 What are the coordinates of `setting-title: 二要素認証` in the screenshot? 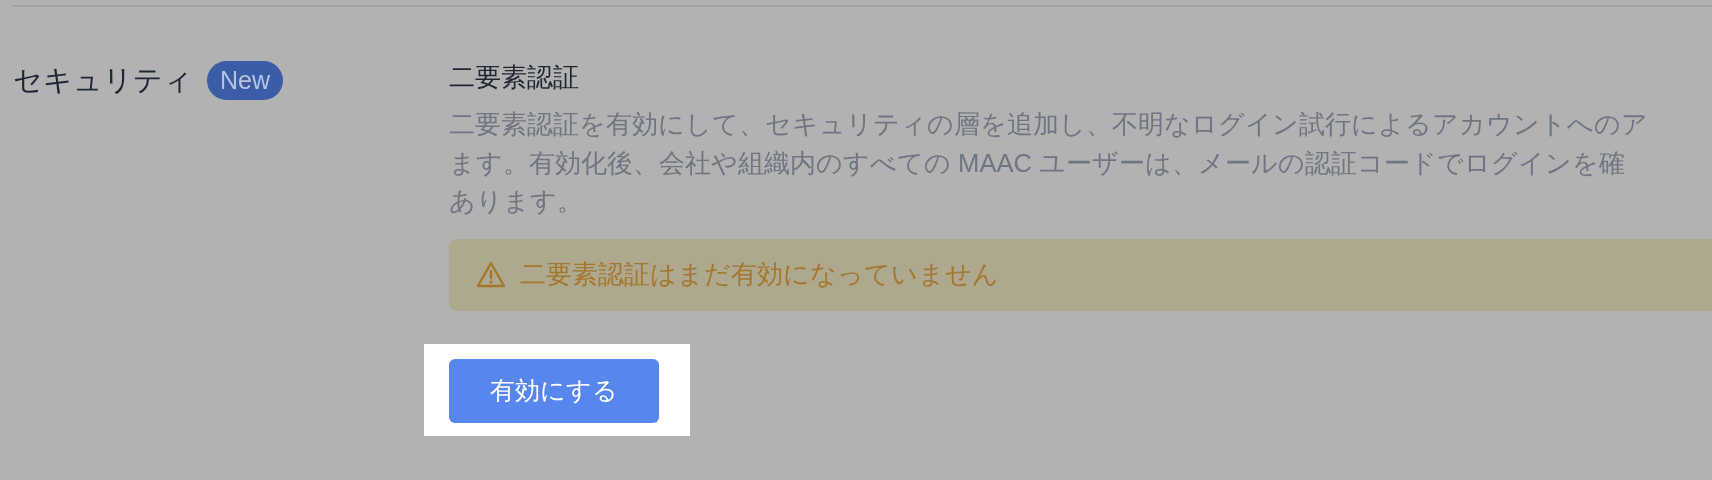 It's located at (514, 77).